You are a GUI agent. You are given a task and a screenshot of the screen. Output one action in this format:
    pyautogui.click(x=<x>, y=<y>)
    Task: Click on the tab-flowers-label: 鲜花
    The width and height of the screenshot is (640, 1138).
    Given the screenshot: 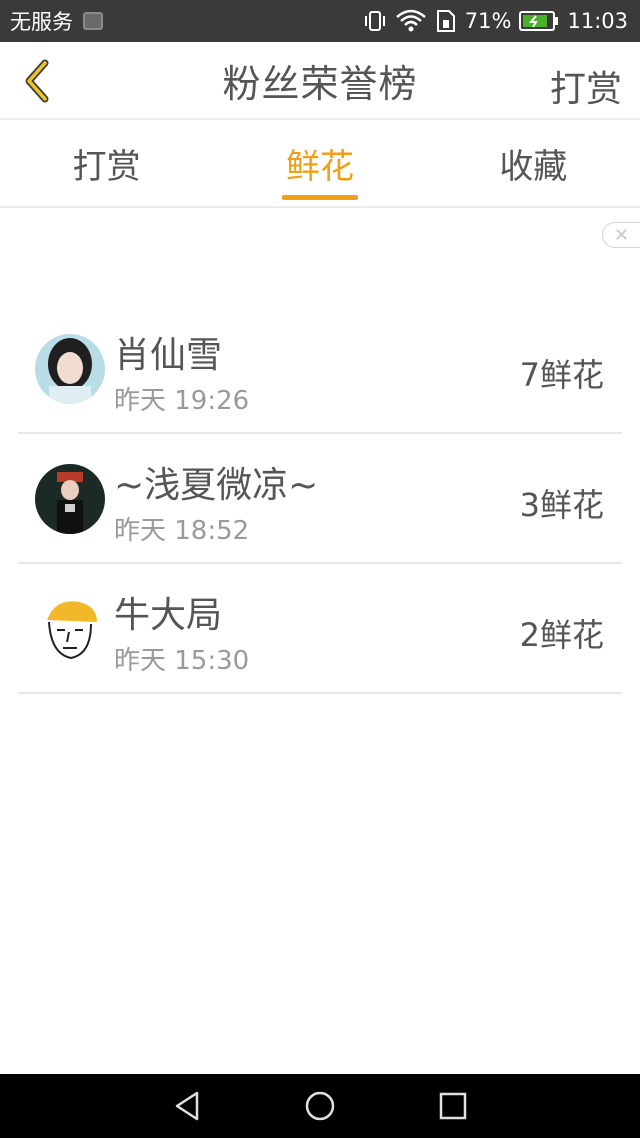 What is the action you would take?
    pyautogui.click(x=319, y=167)
    